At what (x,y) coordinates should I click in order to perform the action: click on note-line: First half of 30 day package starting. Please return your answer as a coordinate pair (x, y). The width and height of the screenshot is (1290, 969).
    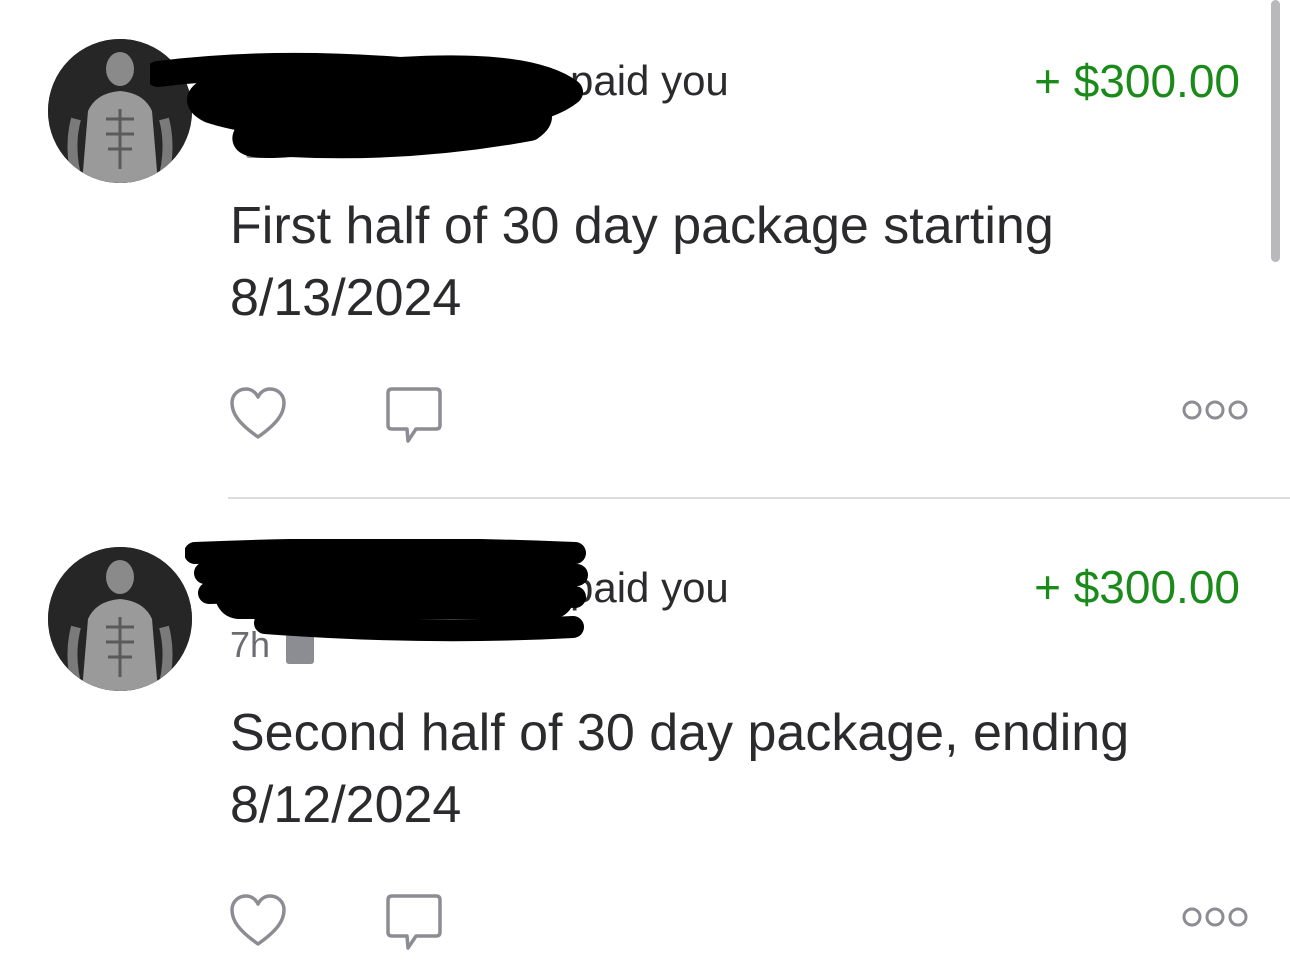
    Looking at the image, I should click on (642, 226).